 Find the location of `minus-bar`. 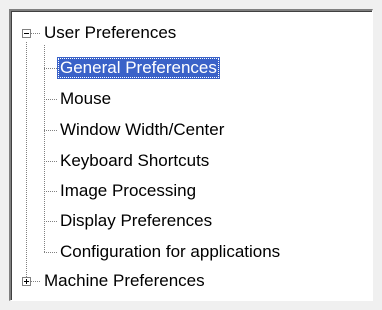

minus-bar is located at coordinates (26, 33).